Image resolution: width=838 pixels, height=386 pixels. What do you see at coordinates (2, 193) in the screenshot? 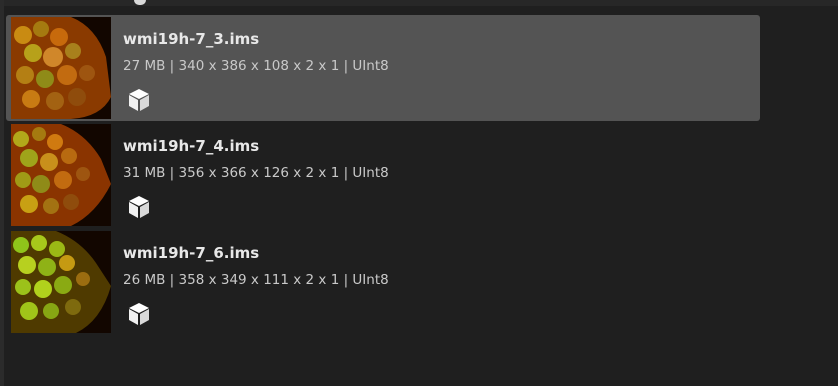
I see `panel-border` at bounding box center [2, 193].